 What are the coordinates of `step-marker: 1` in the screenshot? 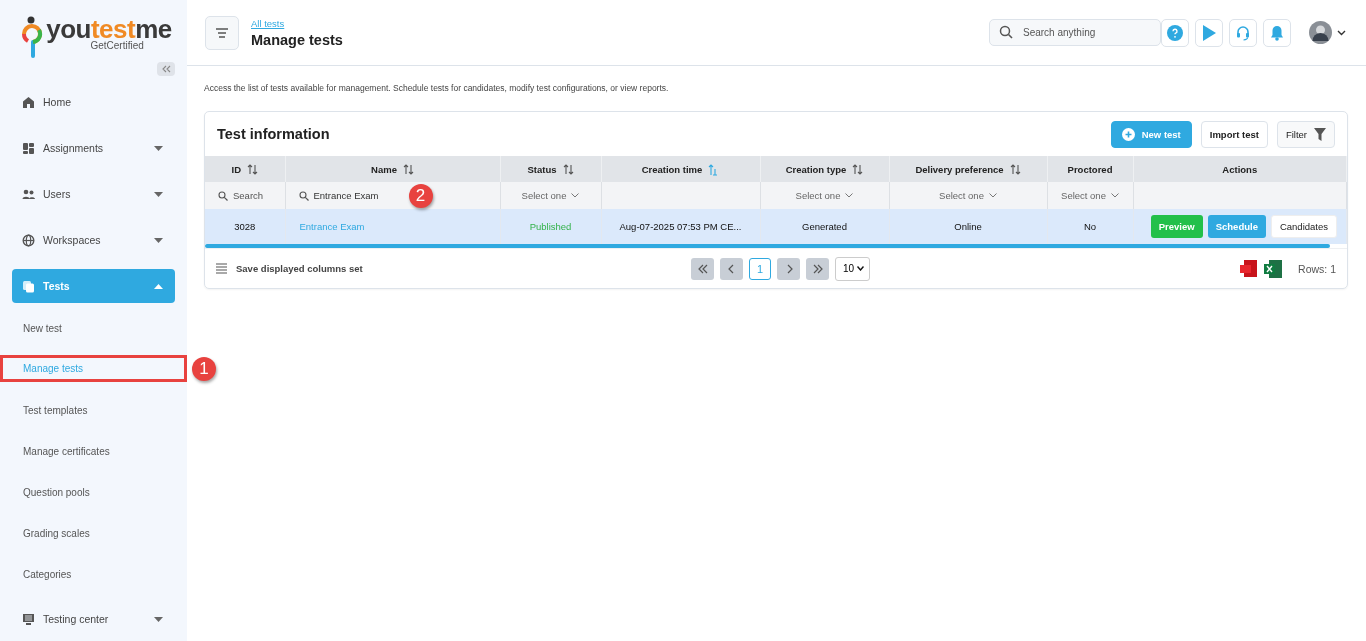 It's located at (204, 368).